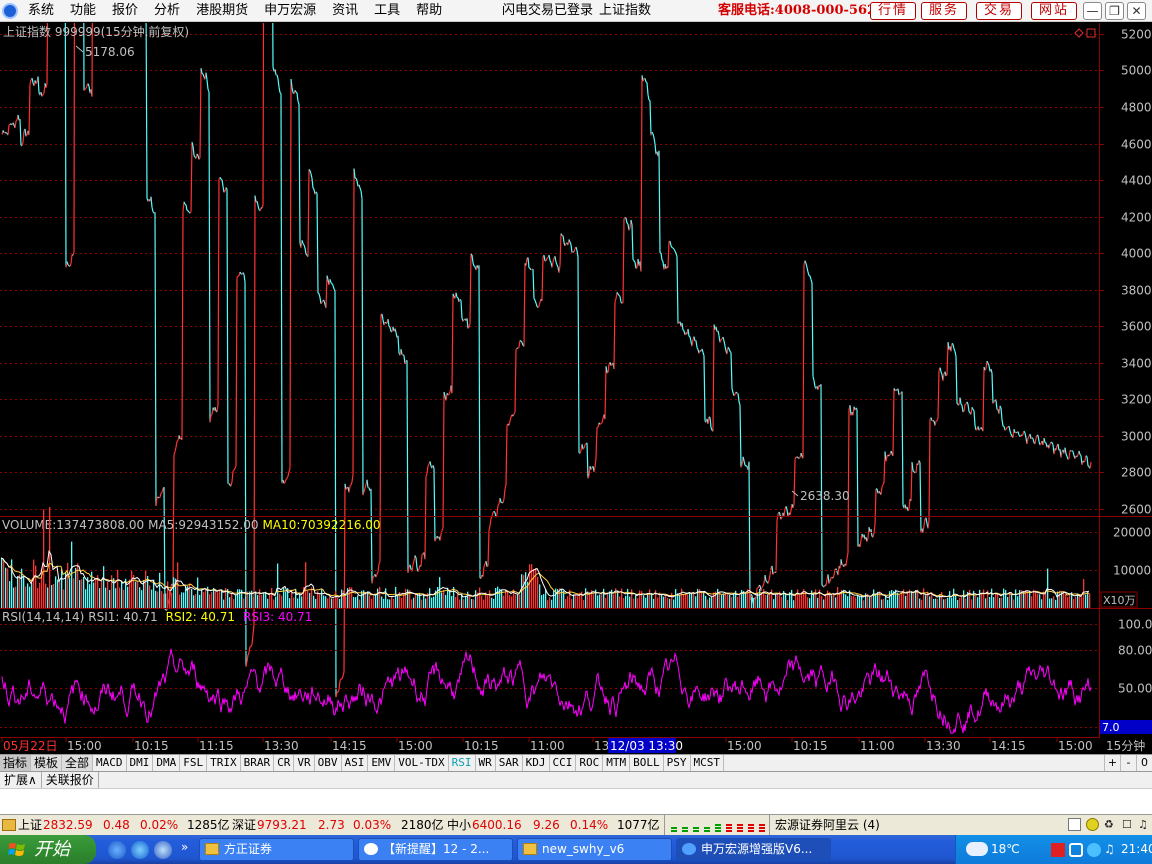 The height and width of the screenshot is (864, 1152). Describe the element at coordinates (944, 11) in the screenshot. I see `service-button: 服务` at that location.